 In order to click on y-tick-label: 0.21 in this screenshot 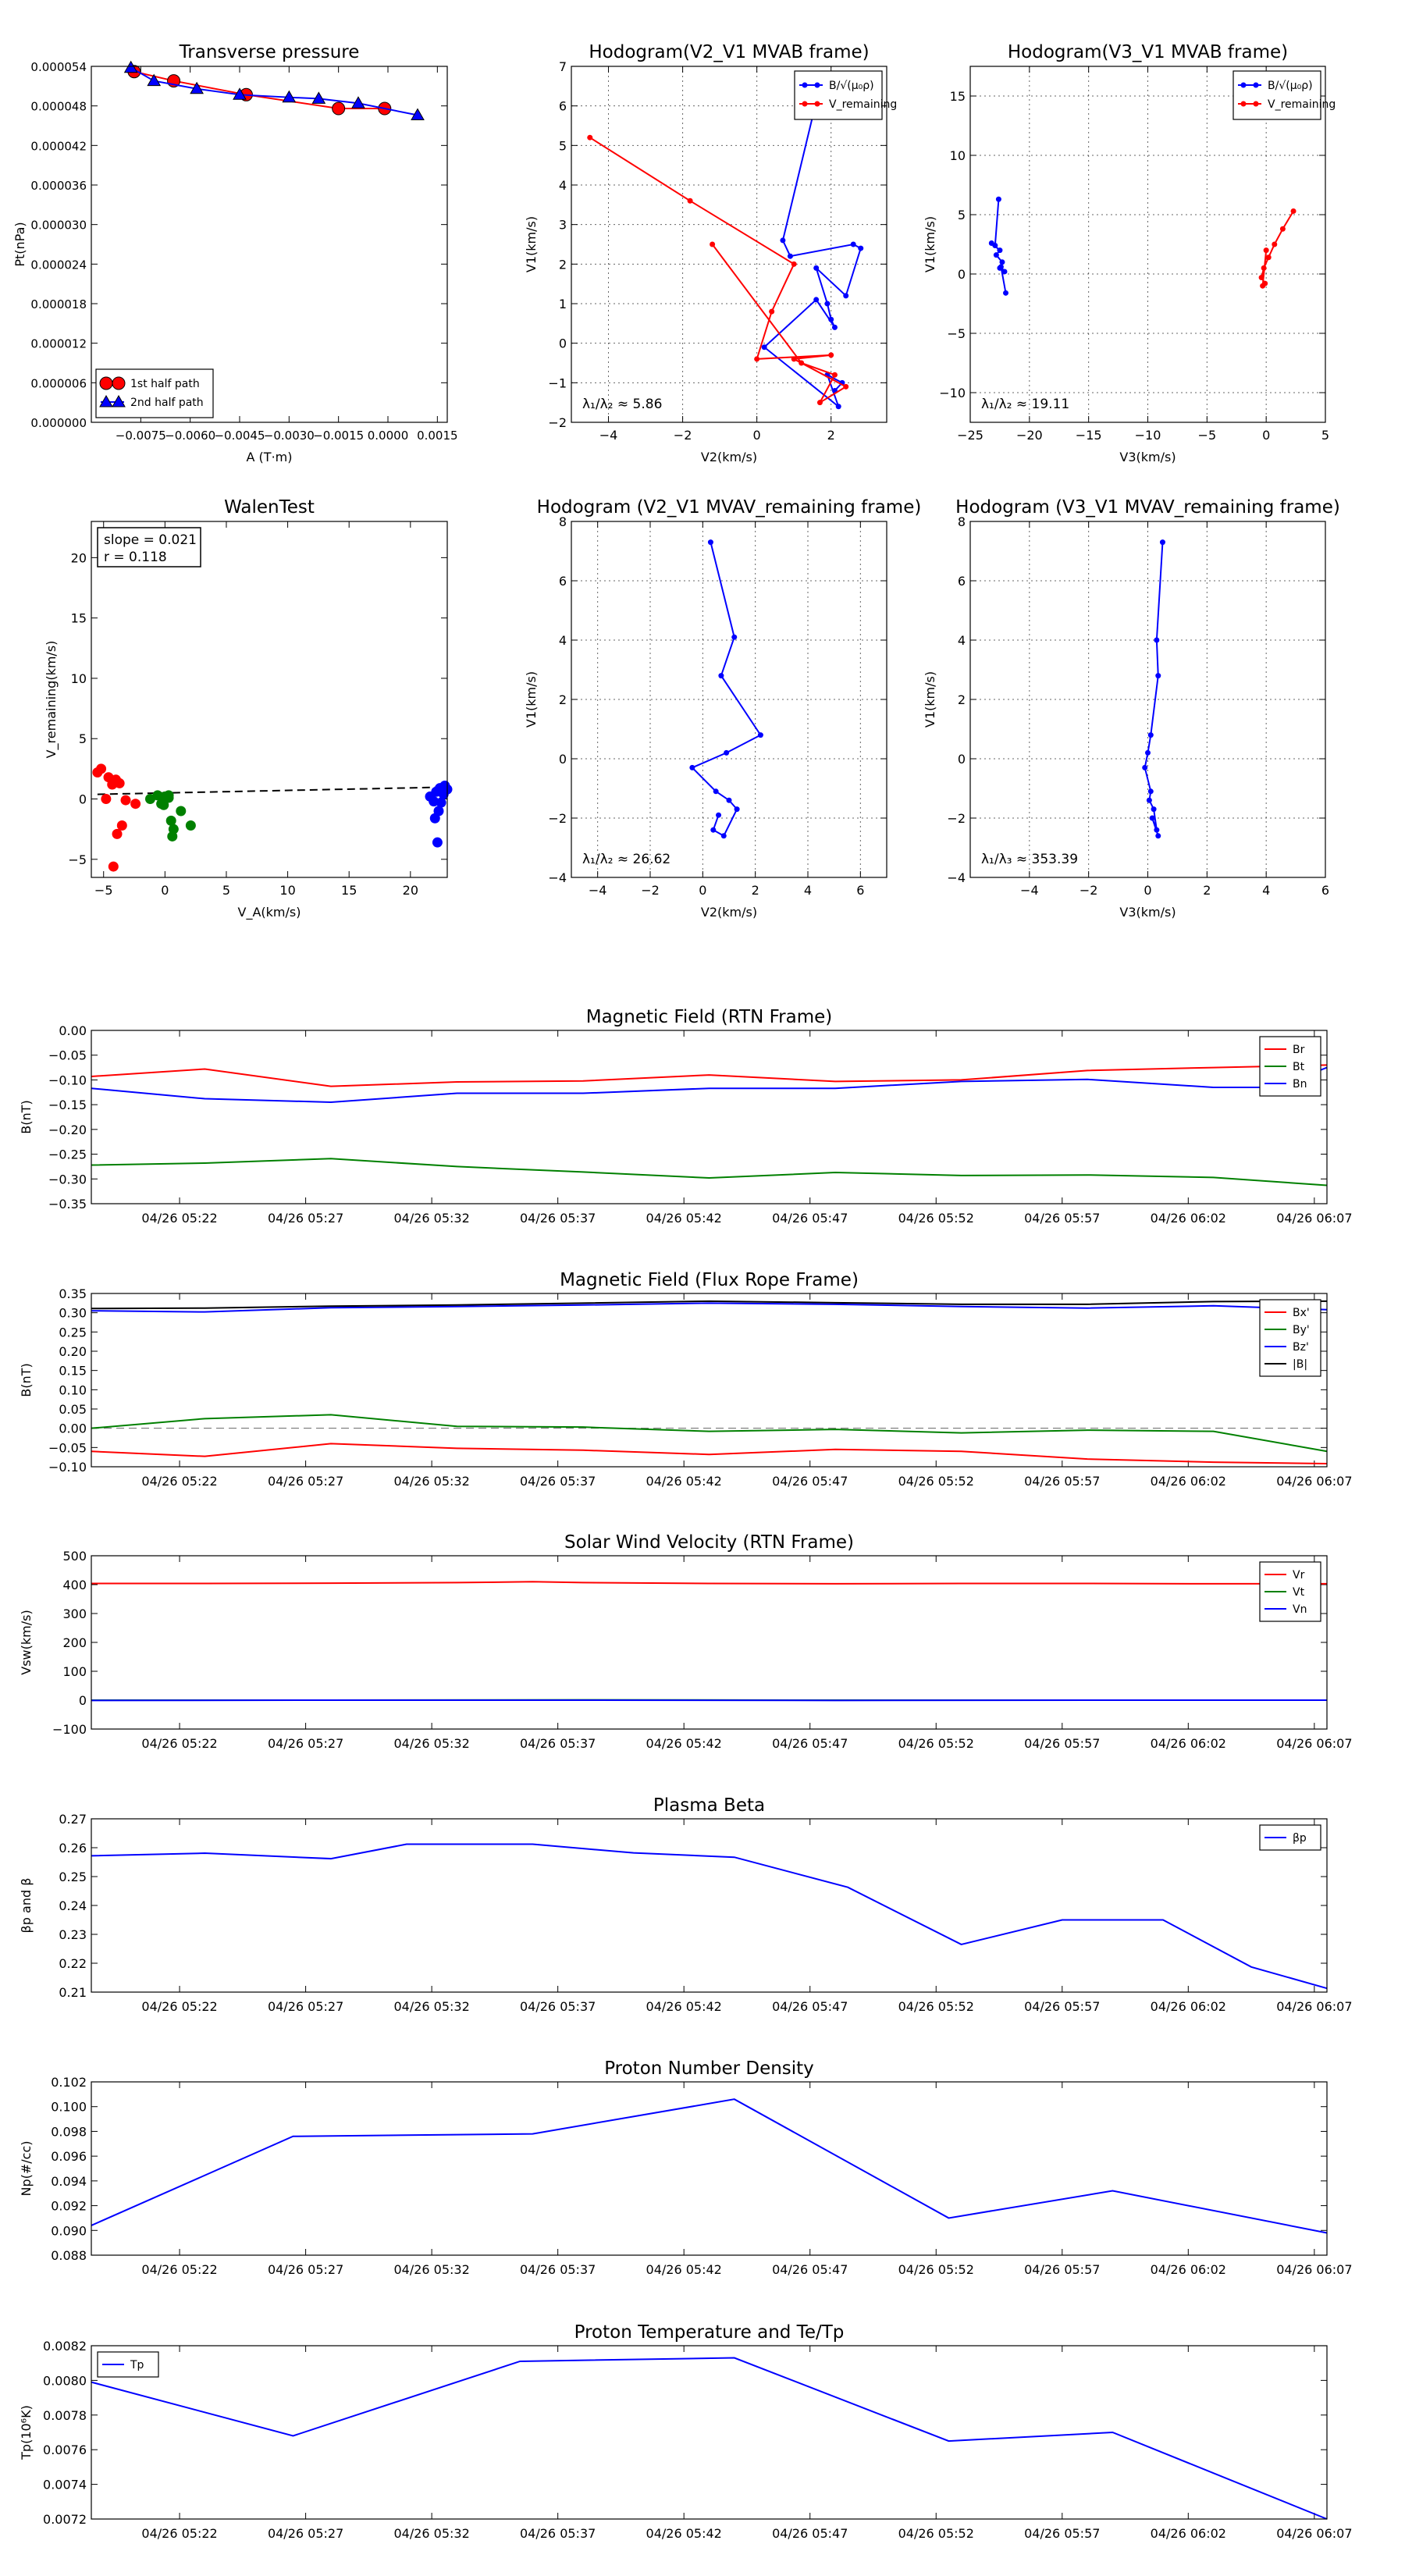, I will do `click(73, 1992)`.